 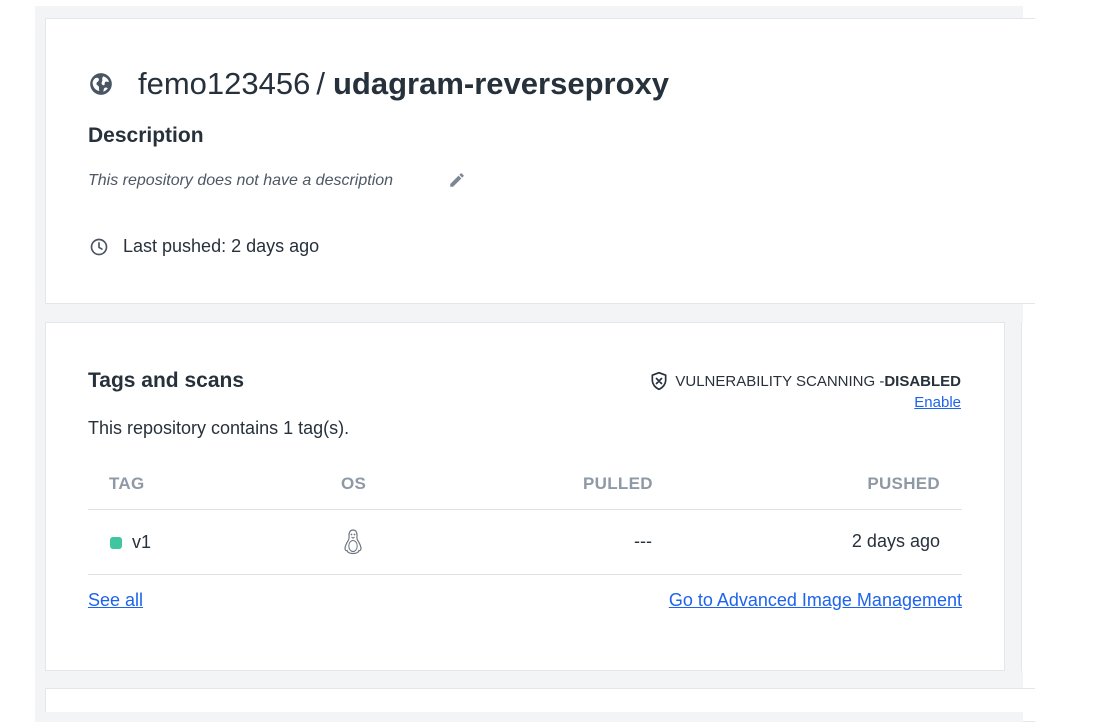 I want to click on linux-icon, so click(x=353, y=542).